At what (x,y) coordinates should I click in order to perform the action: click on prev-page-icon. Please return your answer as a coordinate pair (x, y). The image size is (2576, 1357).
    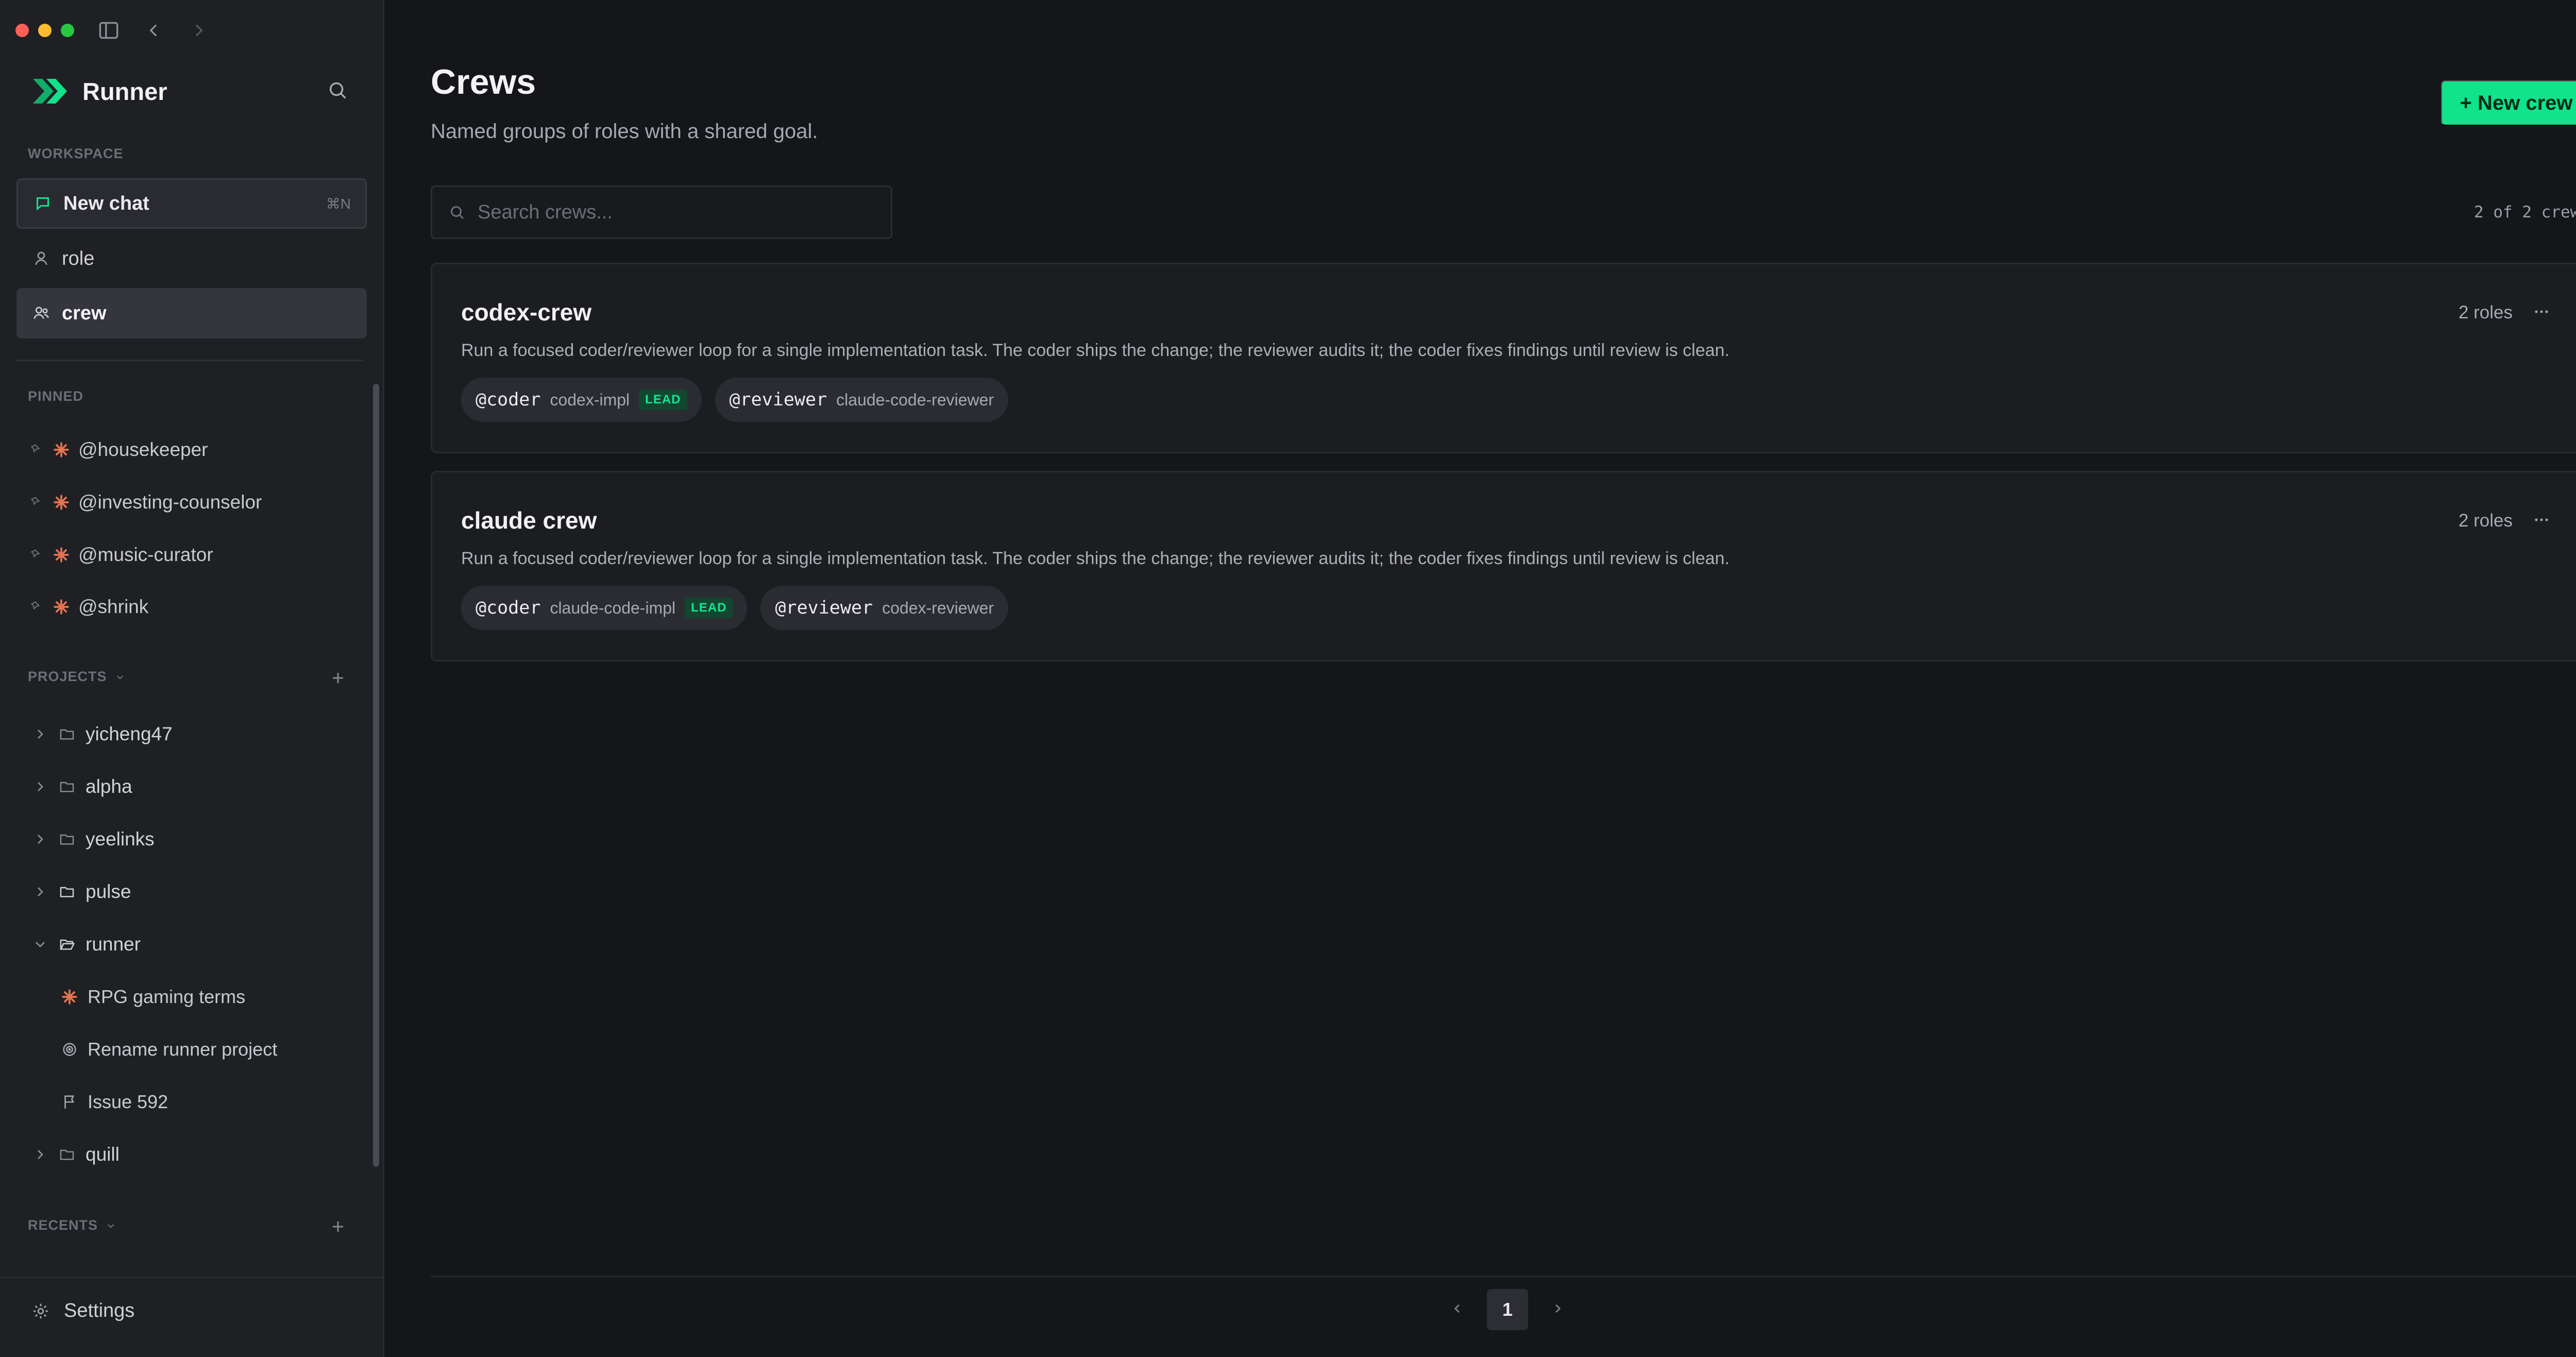
    Looking at the image, I should click on (1457, 1310).